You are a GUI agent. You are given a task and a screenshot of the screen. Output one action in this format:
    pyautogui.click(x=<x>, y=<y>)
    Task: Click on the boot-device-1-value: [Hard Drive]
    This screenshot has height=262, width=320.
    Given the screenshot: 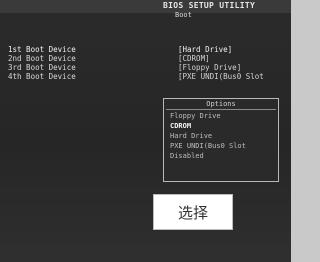 What is the action you would take?
    pyautogui.click(x=205, y=49)
    